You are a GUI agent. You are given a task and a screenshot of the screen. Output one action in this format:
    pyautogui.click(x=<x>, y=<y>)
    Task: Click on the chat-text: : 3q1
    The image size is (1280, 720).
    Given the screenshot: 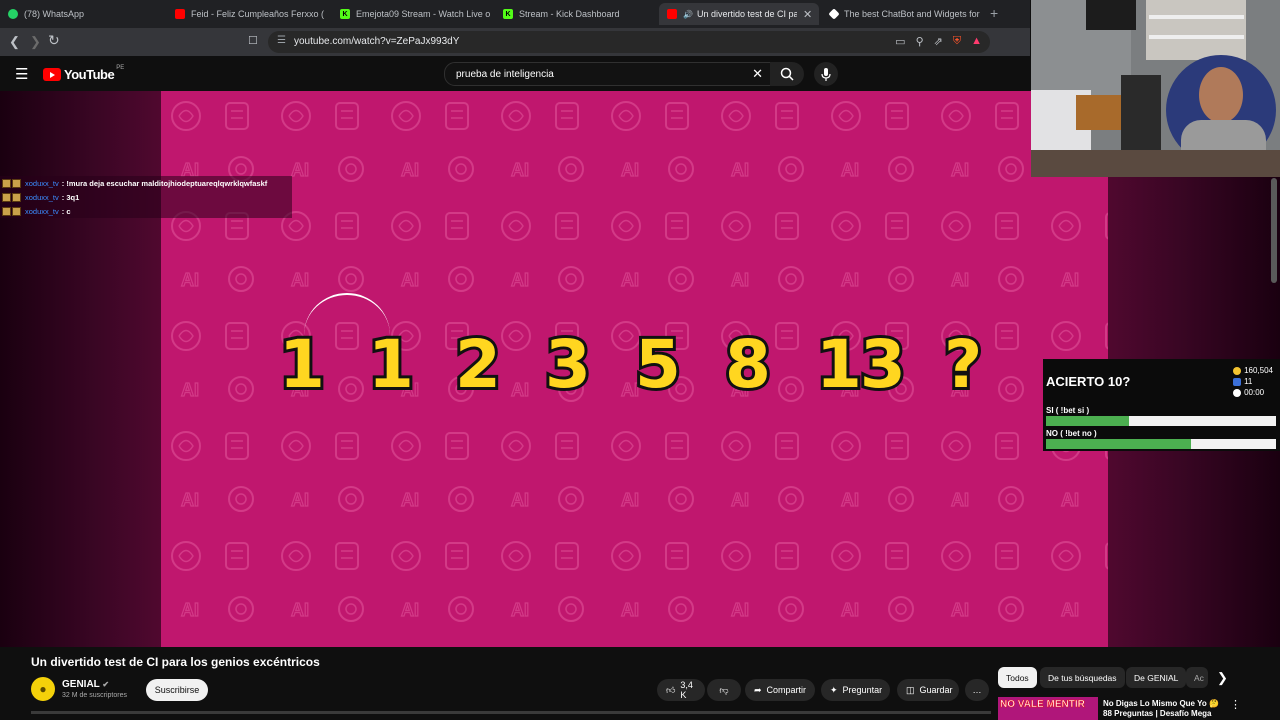 What is the action you would take?
    pyautogui.click(x=70, y=197)
    